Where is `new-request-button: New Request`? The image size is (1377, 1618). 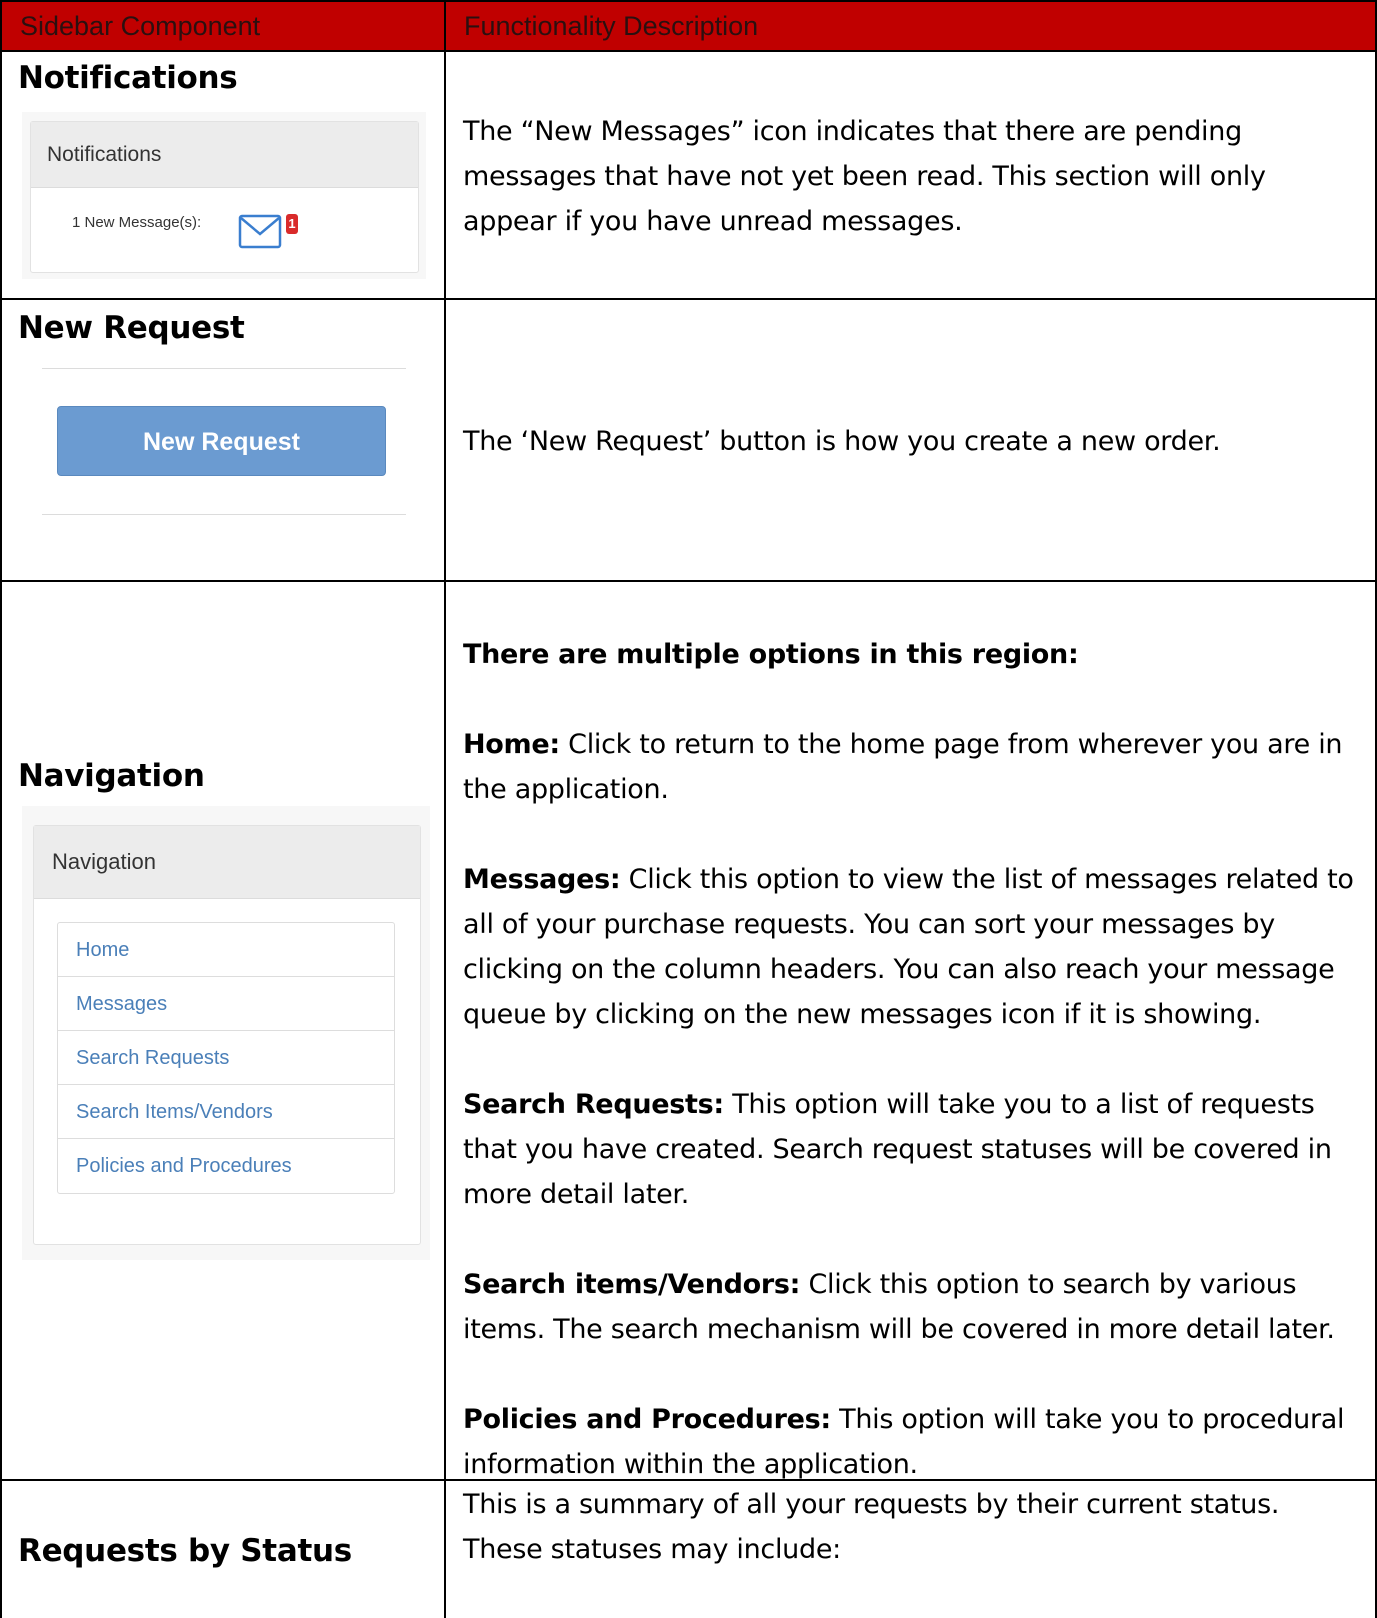 new-request-button: New Request is located at coordinates (221, 441).